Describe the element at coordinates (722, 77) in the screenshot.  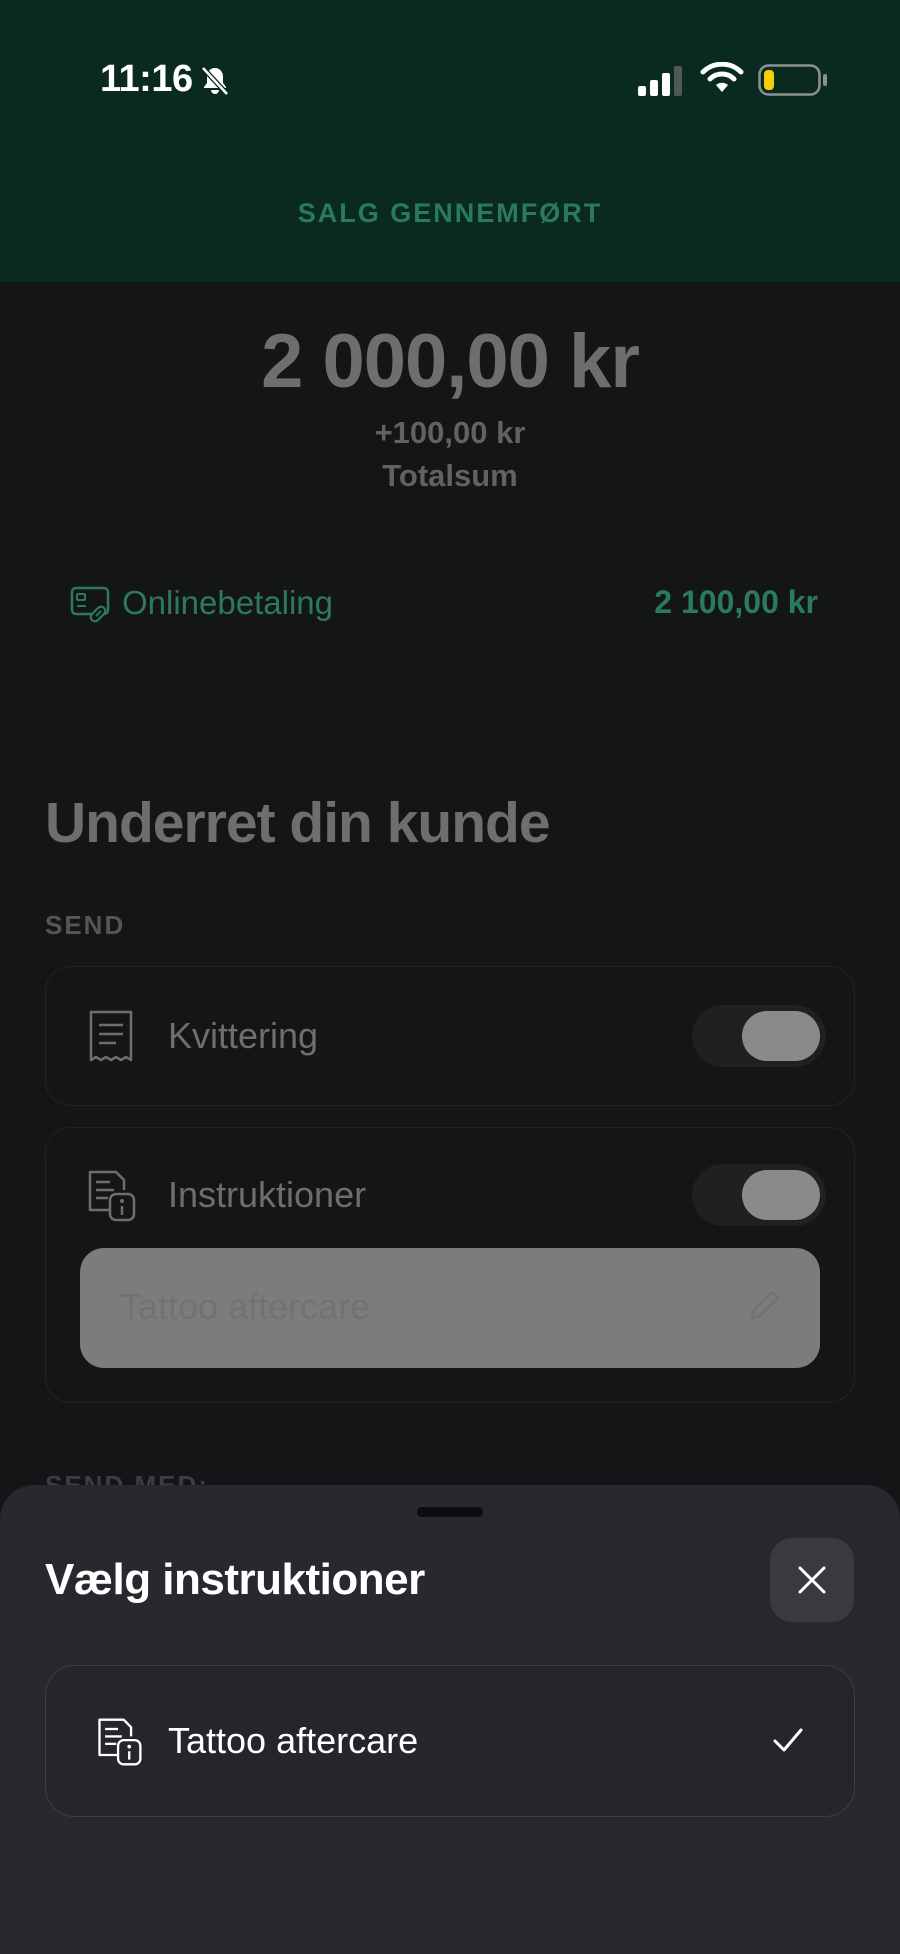
I see `wifi-icon` at that location.